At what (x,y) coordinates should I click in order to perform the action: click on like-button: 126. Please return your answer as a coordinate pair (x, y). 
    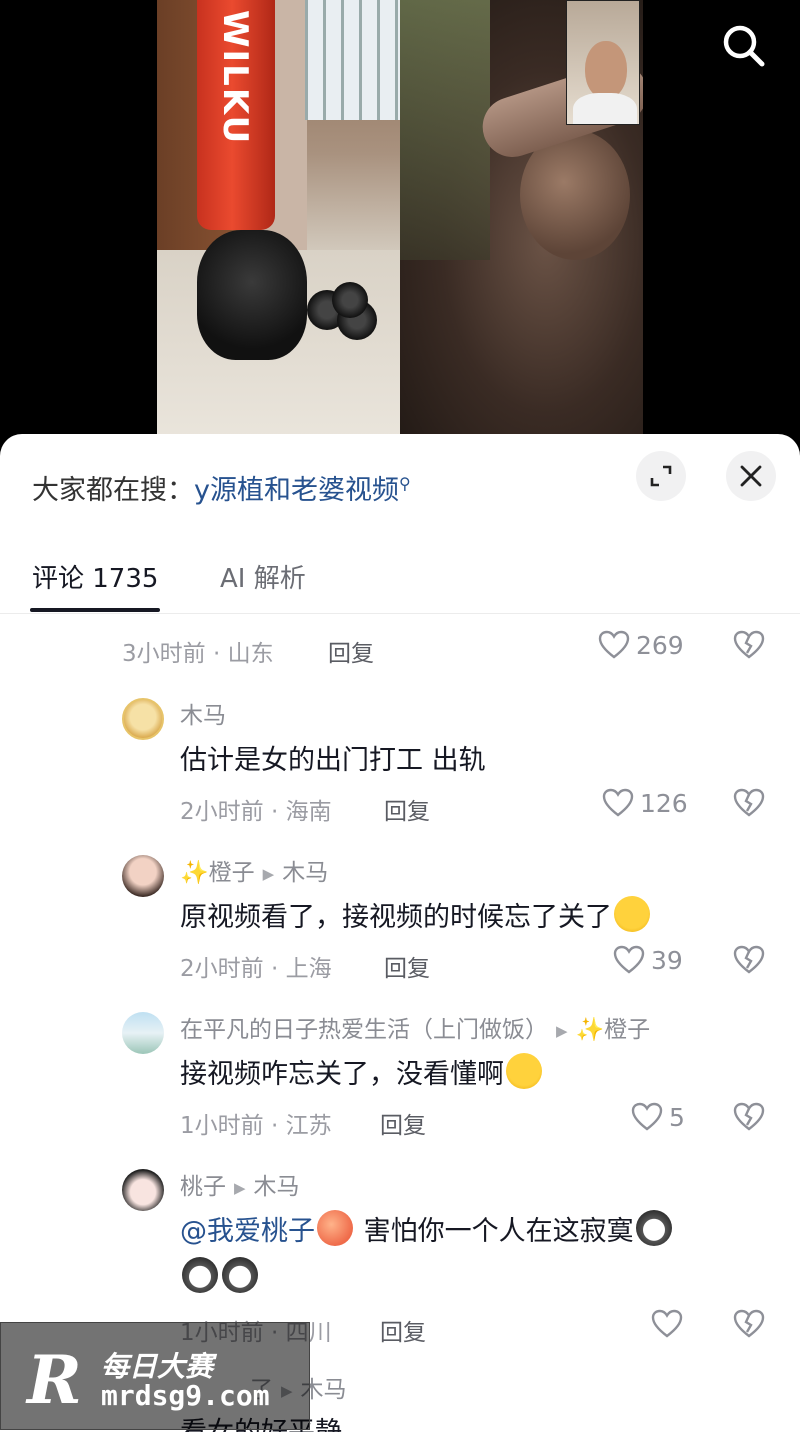
    Looking at the image, I should click on (645, 803).